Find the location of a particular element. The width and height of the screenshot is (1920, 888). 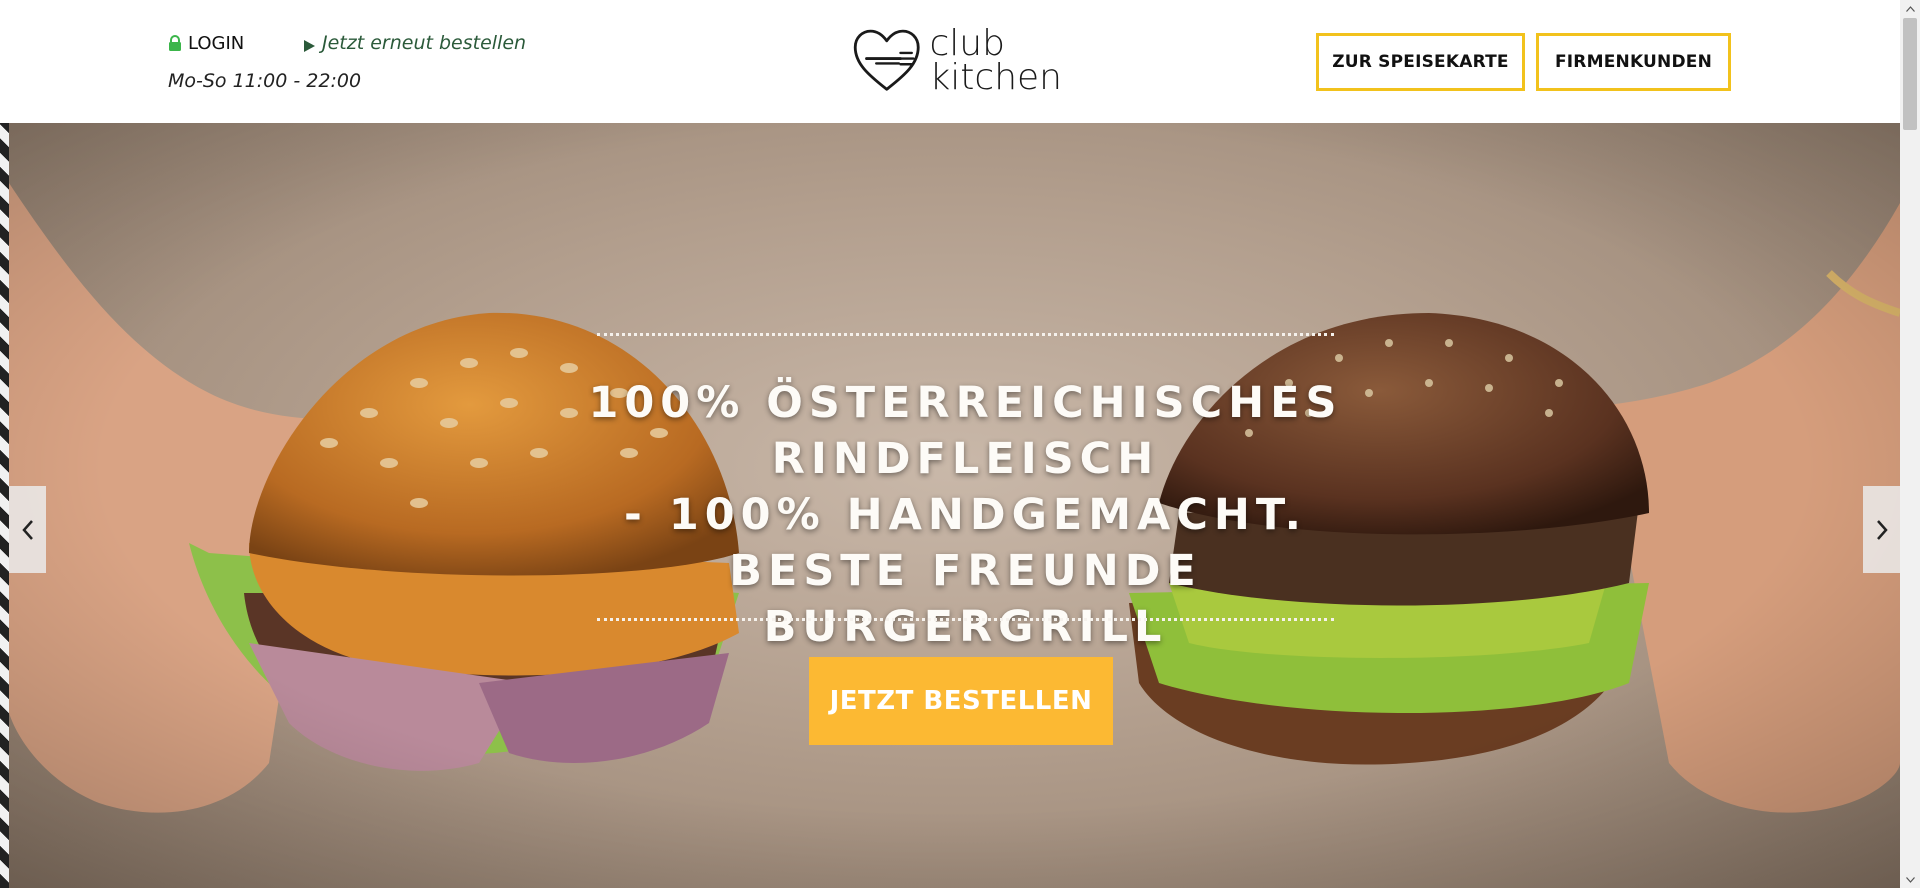

business-customers-button: FIRMENKUNDEN is located at coordinates (1633, 62).